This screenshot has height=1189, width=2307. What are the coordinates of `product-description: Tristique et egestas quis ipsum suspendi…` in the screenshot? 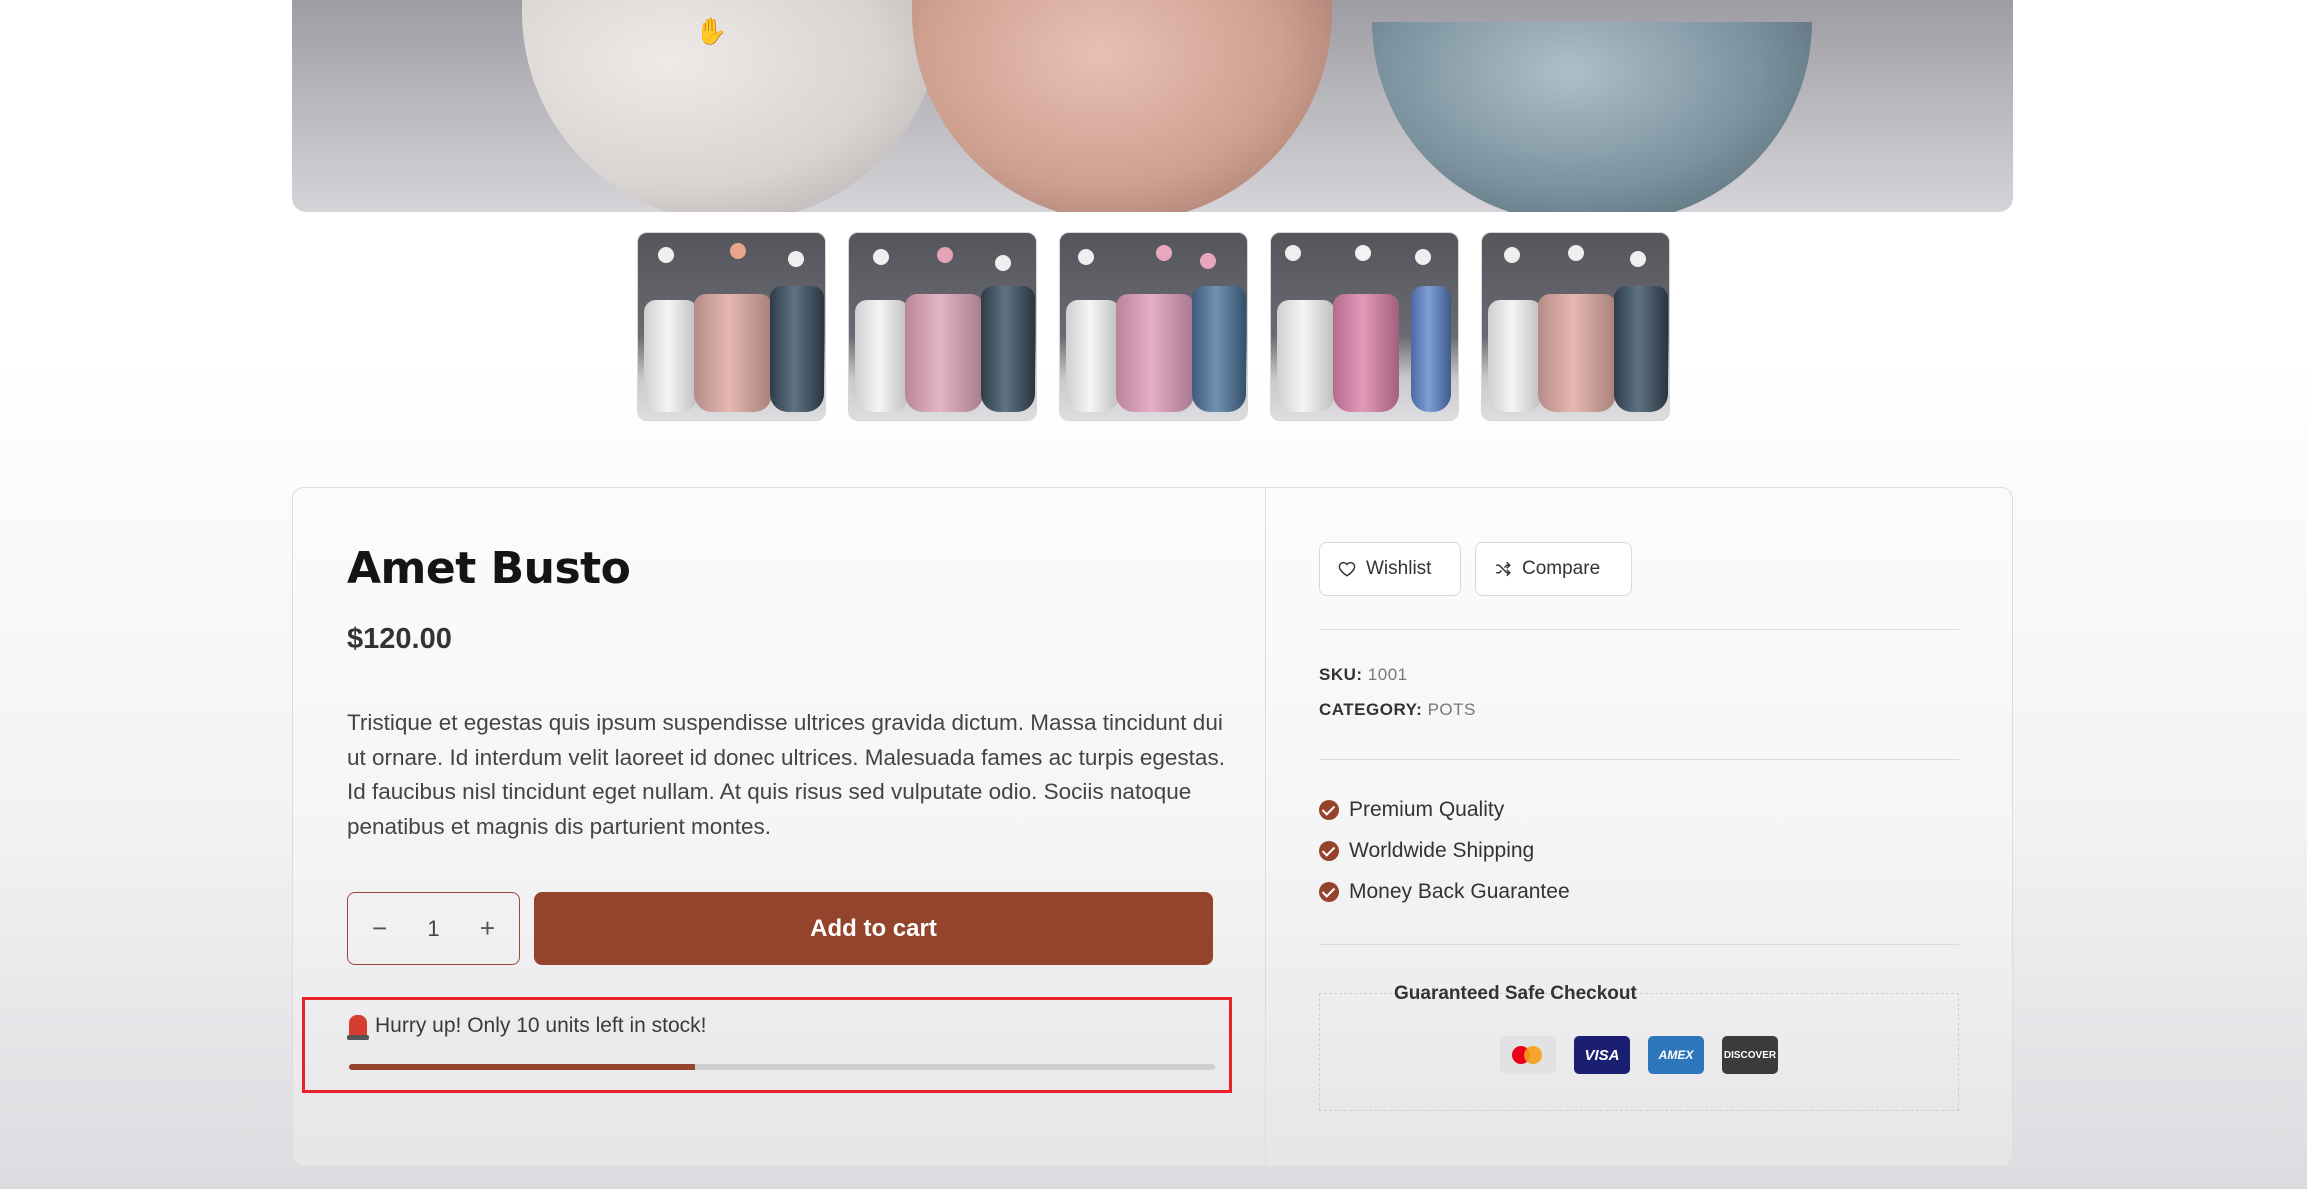 It's located at (786, 774).